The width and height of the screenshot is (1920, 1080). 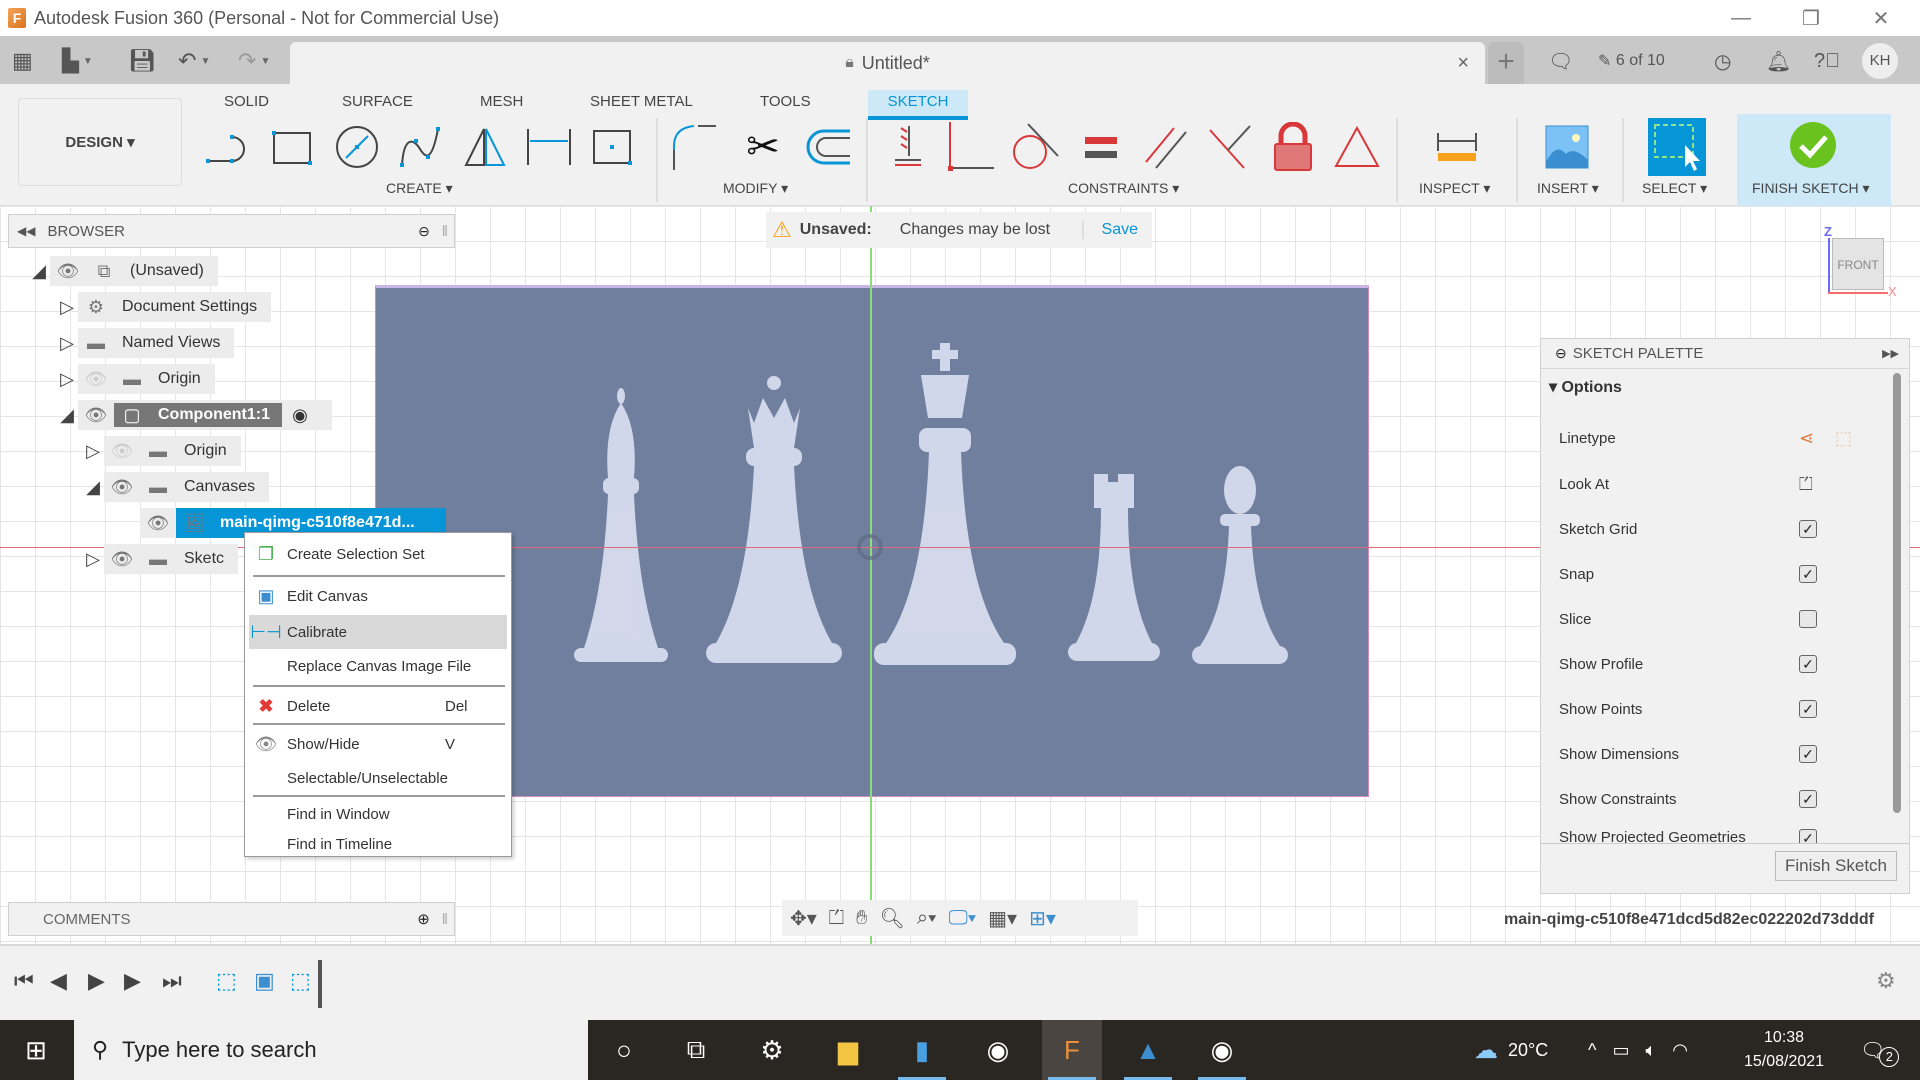 What do you see at coordinates (1620, 1050) in the screenshot?
I see `battery-icon: ▭` at bounding box center [1620, 1050].